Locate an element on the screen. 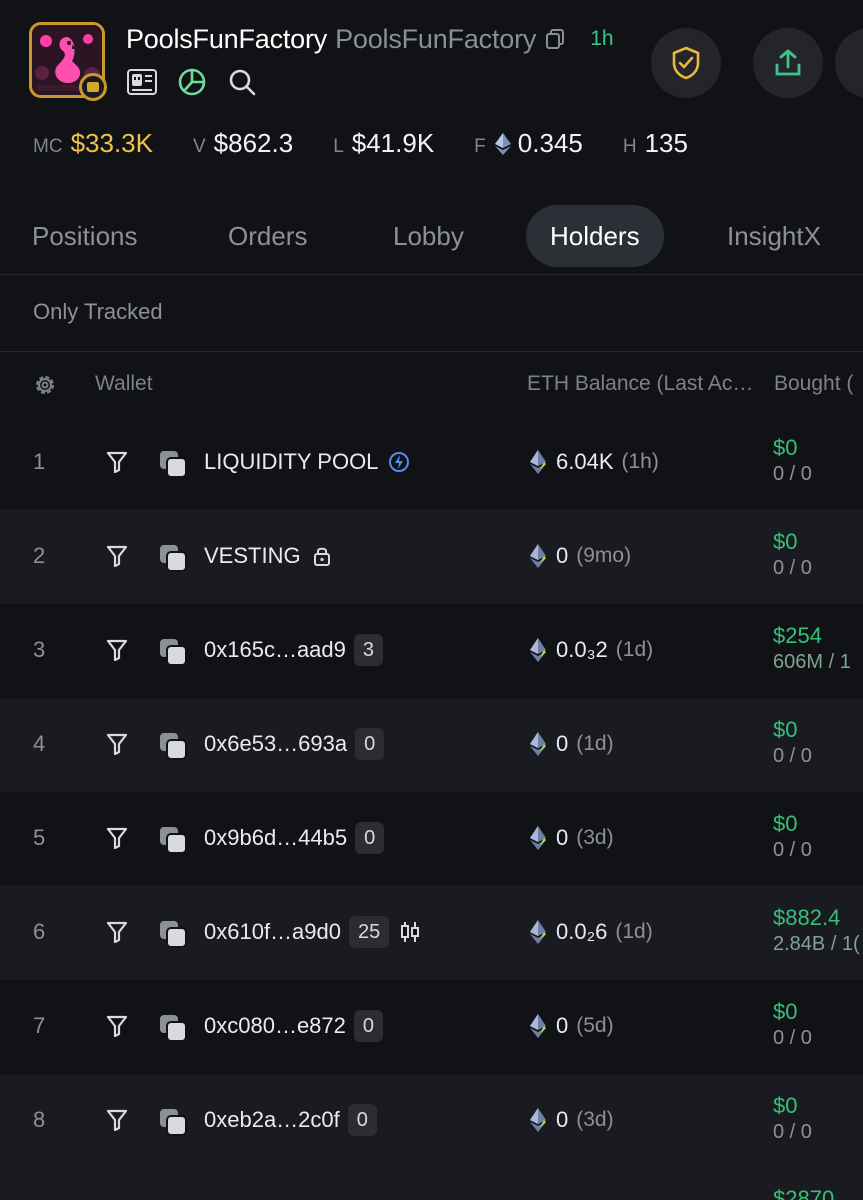 The image size is (863, 1200). table-row: 3 0x165c…aad9 3 0.0₃2 (1d) $254 606M / 1 is located at coordinates (431, 651).